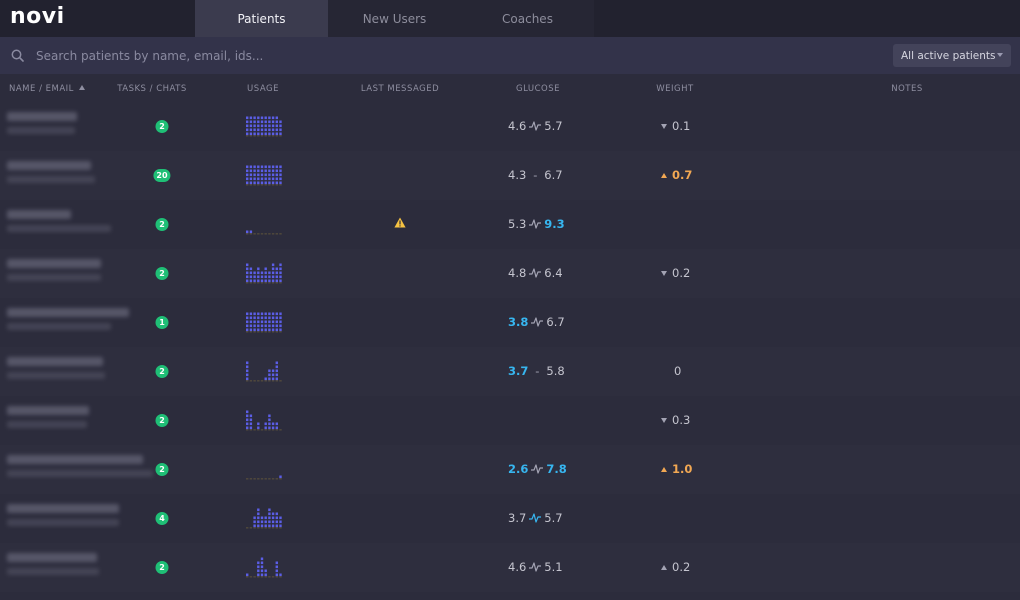 This screenshot has height=600, width=1020. What do you see at coordinates (162, 518) in the screenshot?
I see `tasks-chats-badge: 4` at bounding box center [162, 518].